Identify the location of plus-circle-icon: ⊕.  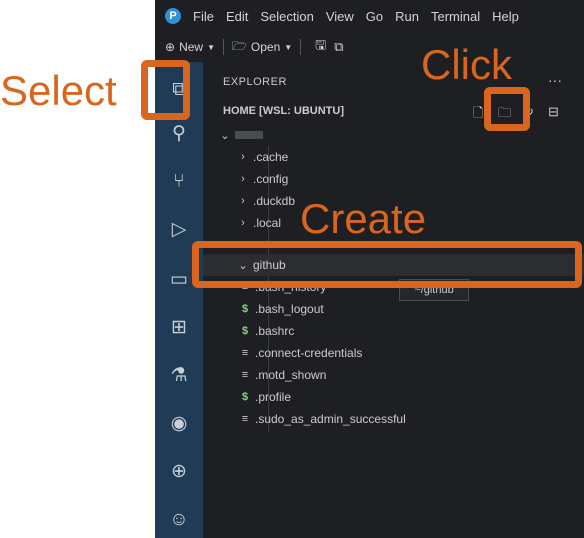
(170, 47).